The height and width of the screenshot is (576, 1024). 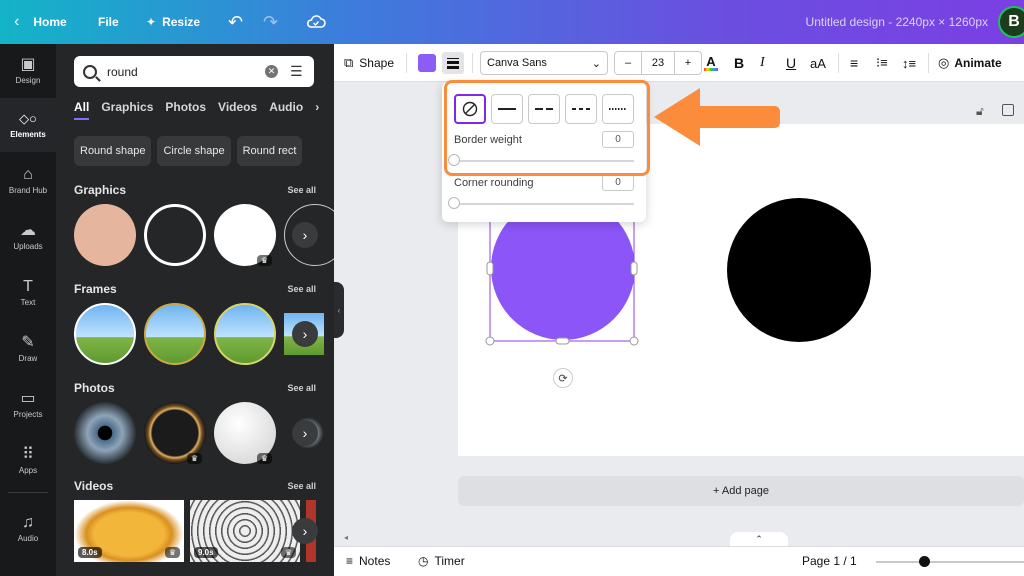 I want to click on bold-icon: B, so click(x=739, y=63).